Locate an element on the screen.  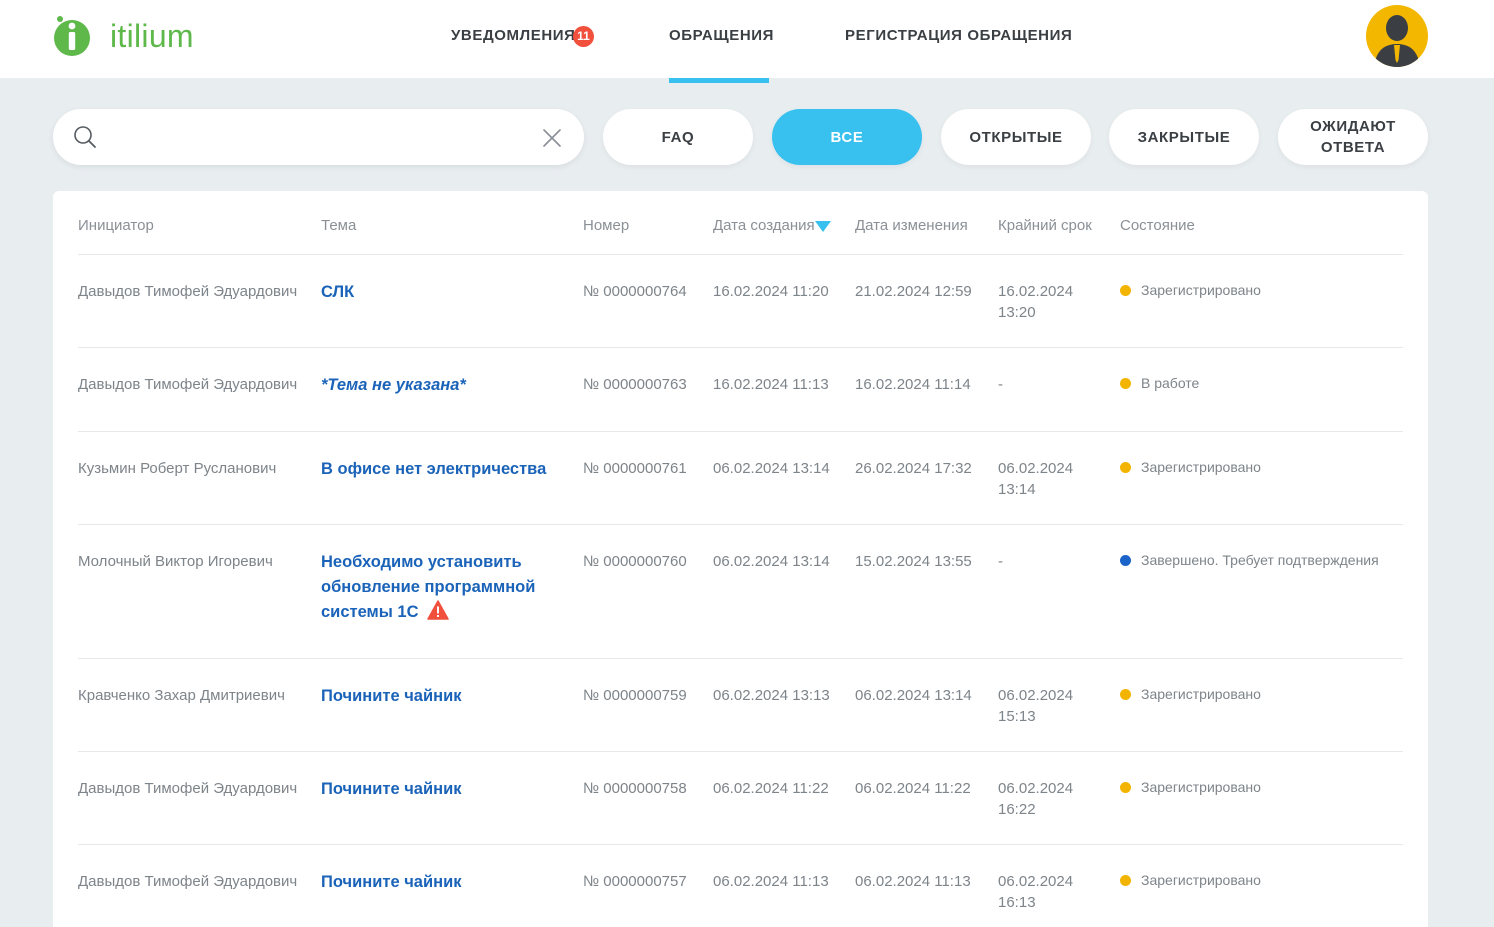
filter-closed-button: ЗАКРЫТЫЕ is located at coordinates (1184, 137).